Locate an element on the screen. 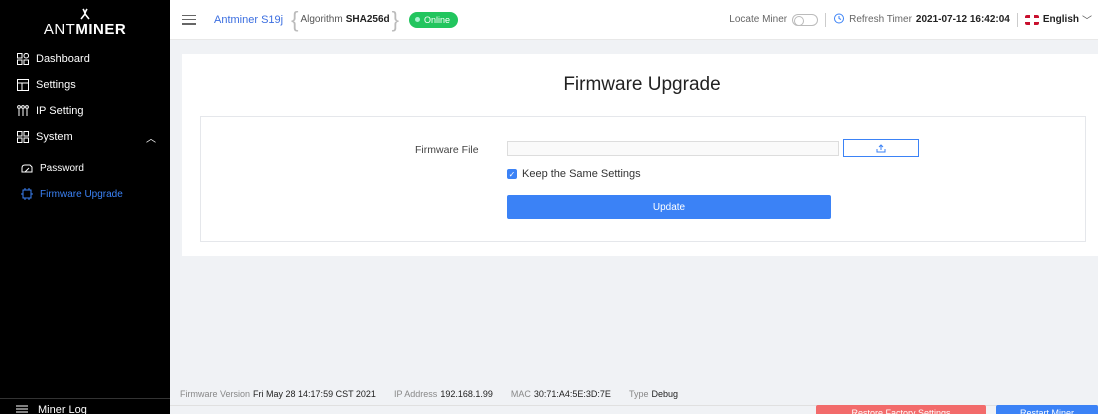 This screenshot has width=1098, height=414. sidebar-item-label: Miner Log is located at coordinates (62, 408).